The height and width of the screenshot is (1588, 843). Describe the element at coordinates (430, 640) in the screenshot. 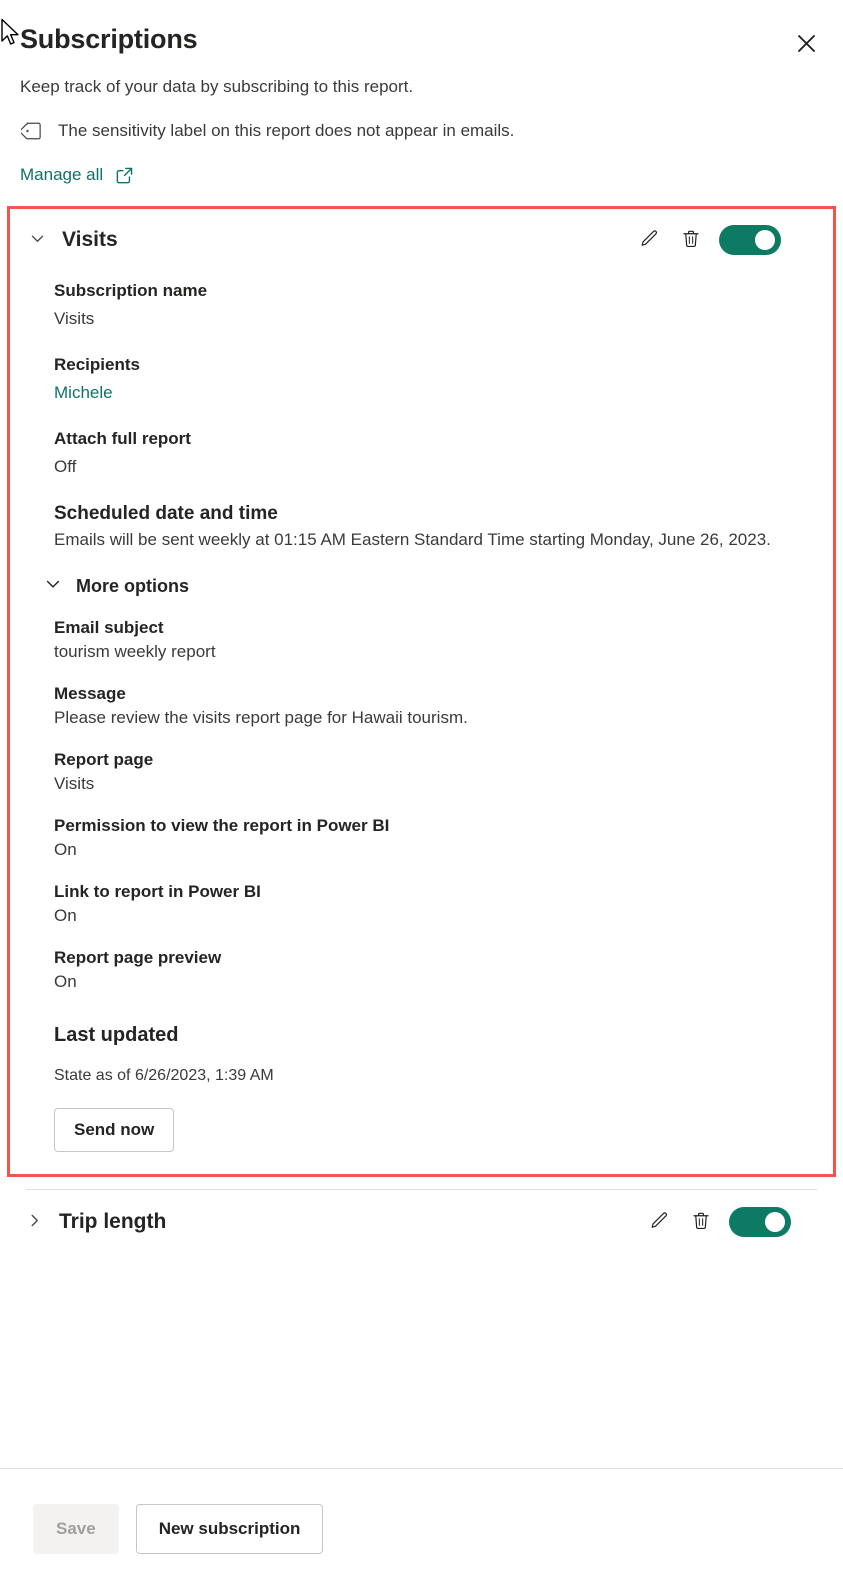

I see `field-email-subject: Email subject tourism weekly report` at that location.